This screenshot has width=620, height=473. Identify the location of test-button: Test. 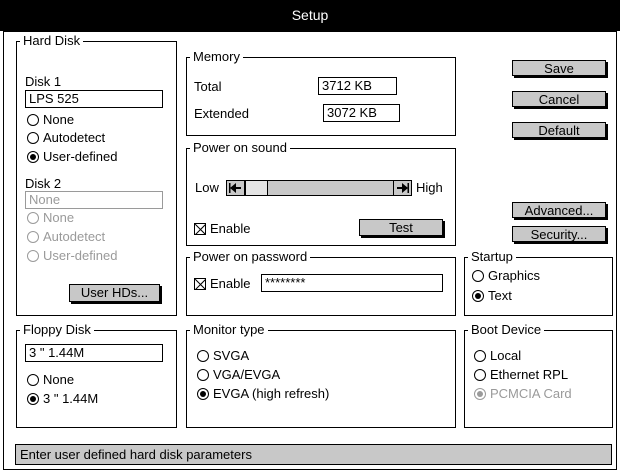
(401, 227).